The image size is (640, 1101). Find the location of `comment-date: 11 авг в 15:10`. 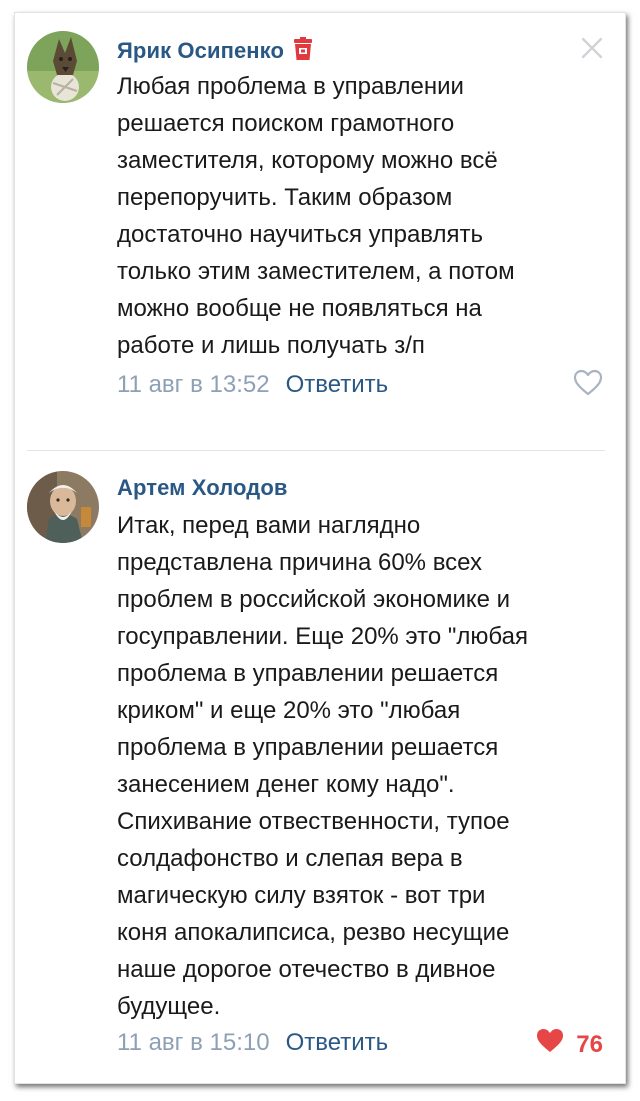

comment-date: 11 авг в 15:10 is located at coordinates (193, 1042).